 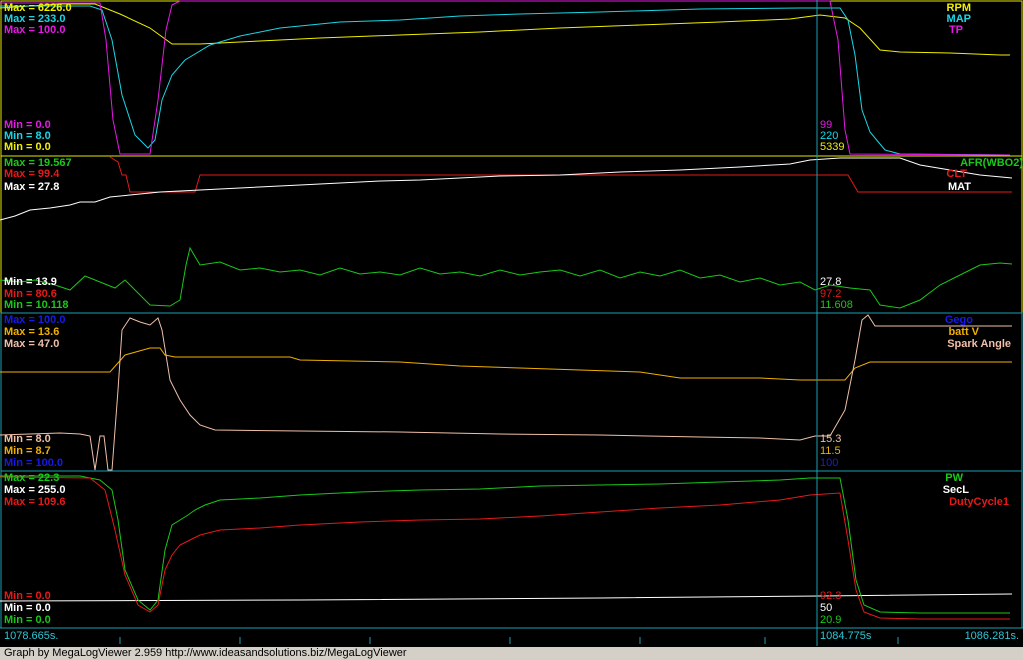 What do you see at coordinates (985, 332) in the screenshot?
I see `batt-series-label: batt V` at bounding box center [985, 332].